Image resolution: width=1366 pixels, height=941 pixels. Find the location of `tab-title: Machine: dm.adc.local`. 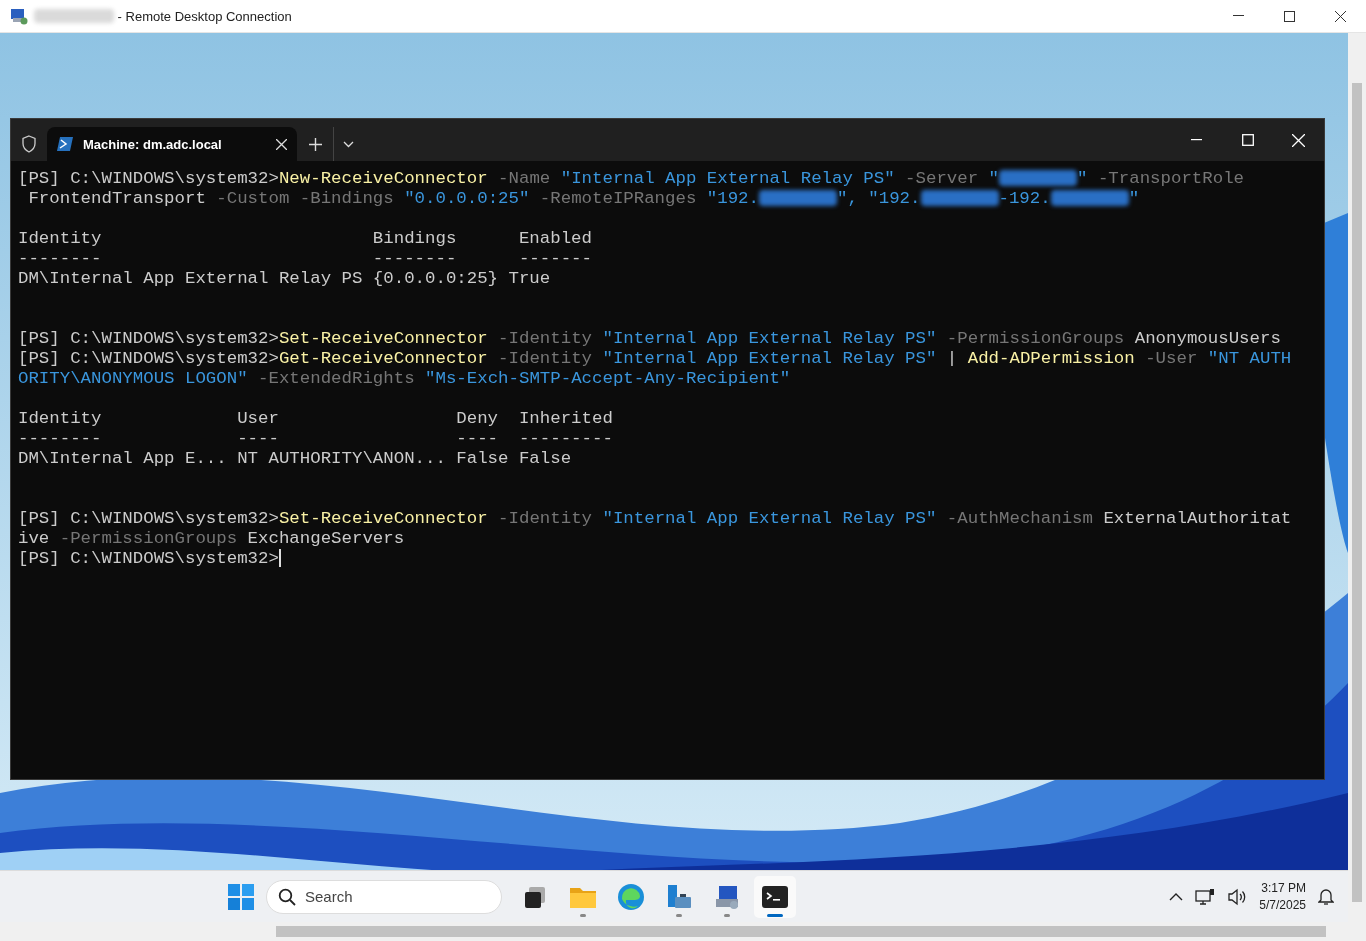

tab-title: Machine: dm.adc.local is located at coordinates (153, 144).